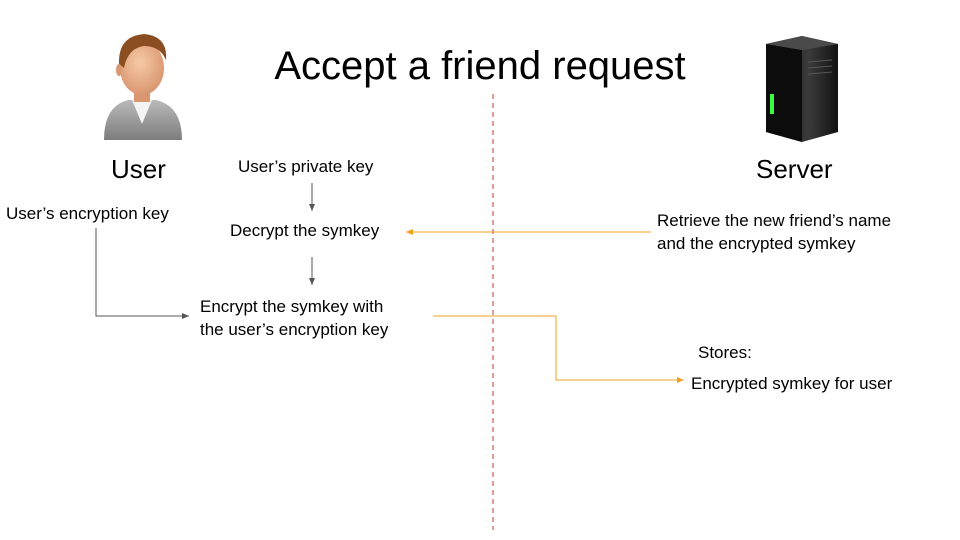 The height and width of the screenshot is (540, 960). Describe the element at coordinates (558, 349) in the screenshot. I see `encrypt-to-server-store-arrow` at that location.